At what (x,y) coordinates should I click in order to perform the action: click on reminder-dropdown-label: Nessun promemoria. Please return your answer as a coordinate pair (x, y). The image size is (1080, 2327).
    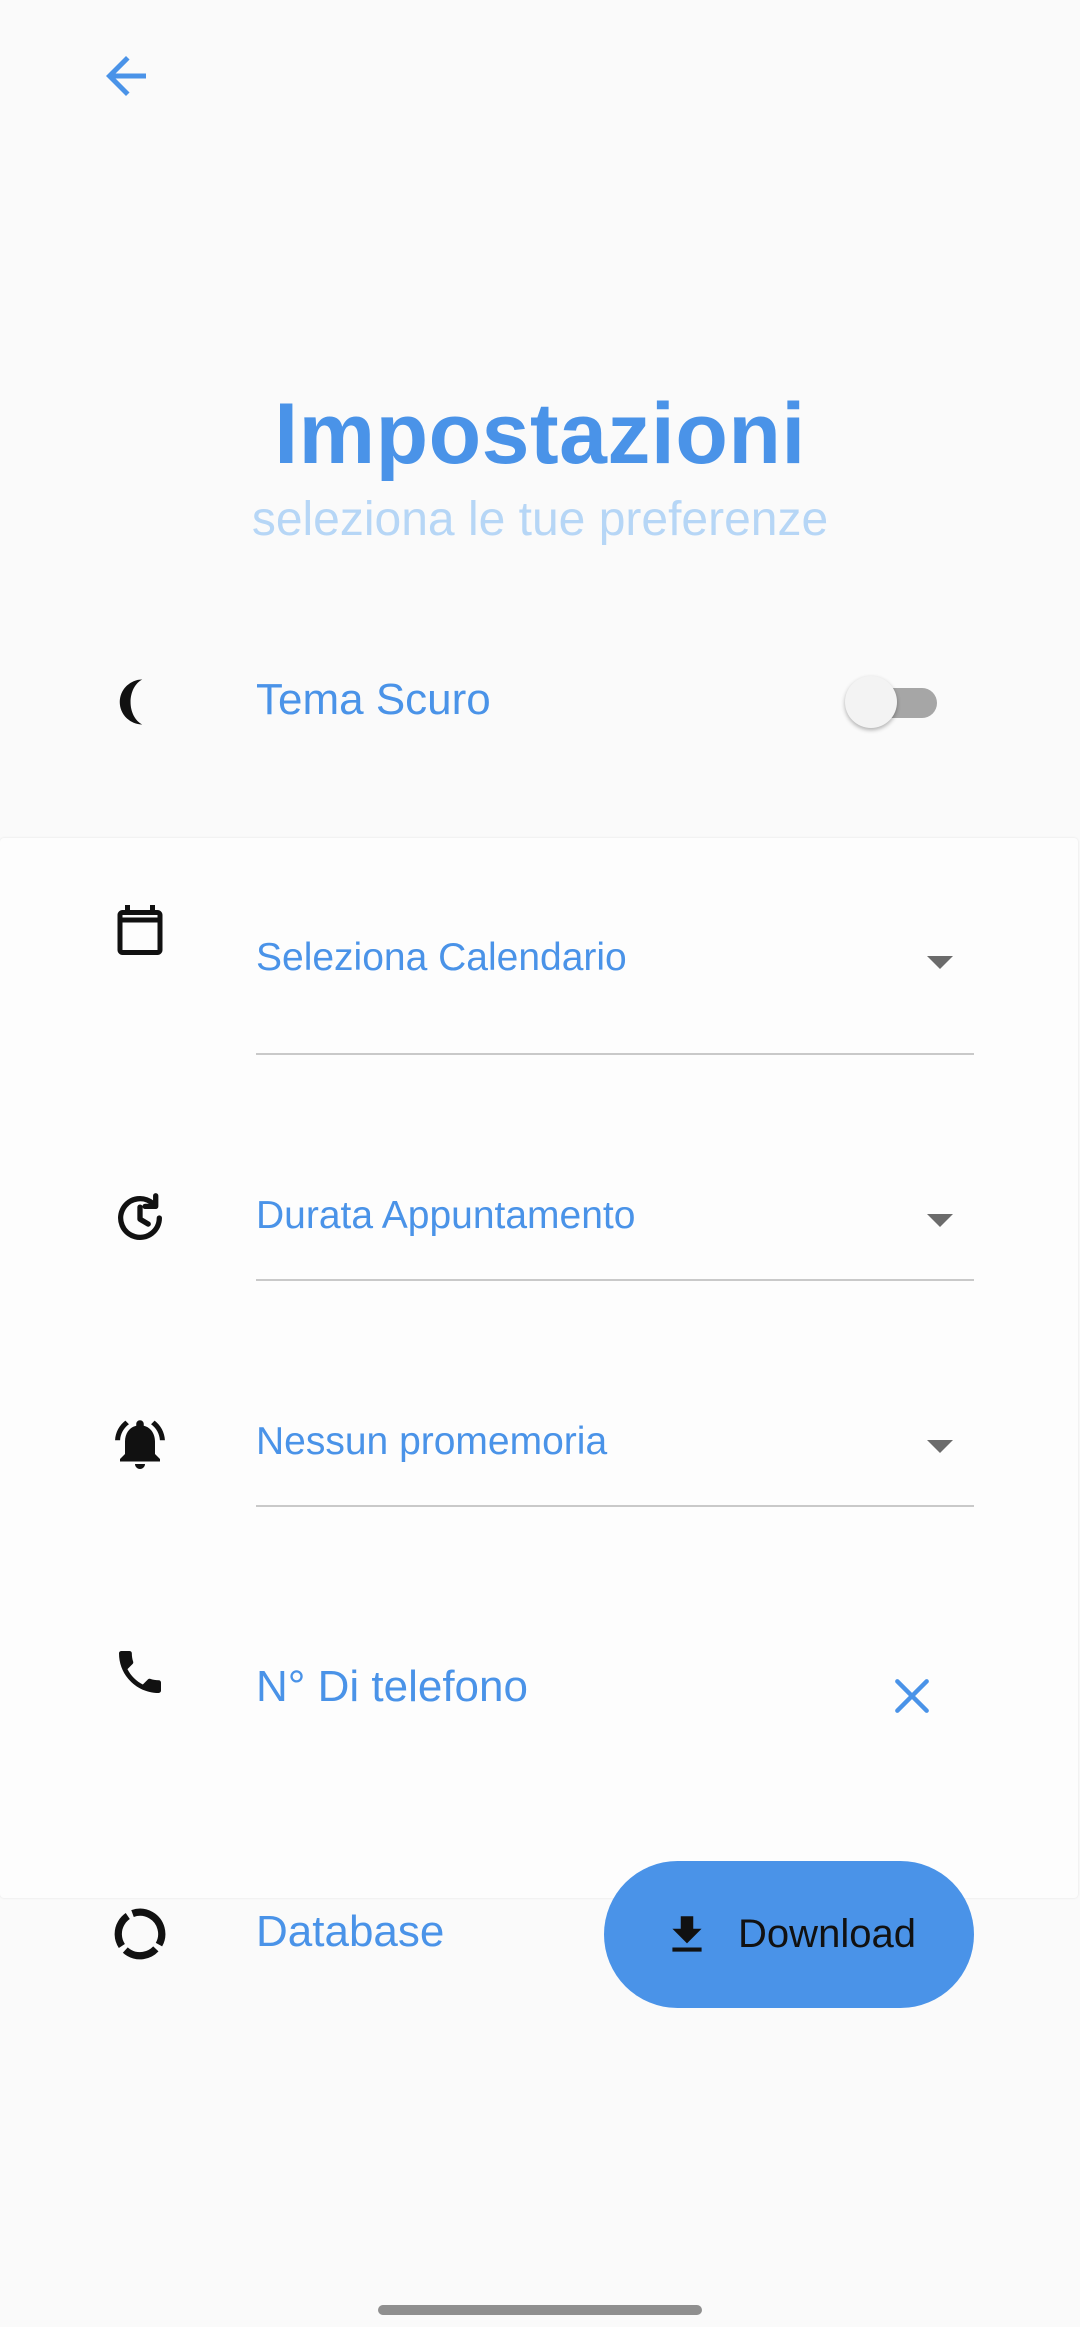
    Looking at the image, I should click on (432, 1441).